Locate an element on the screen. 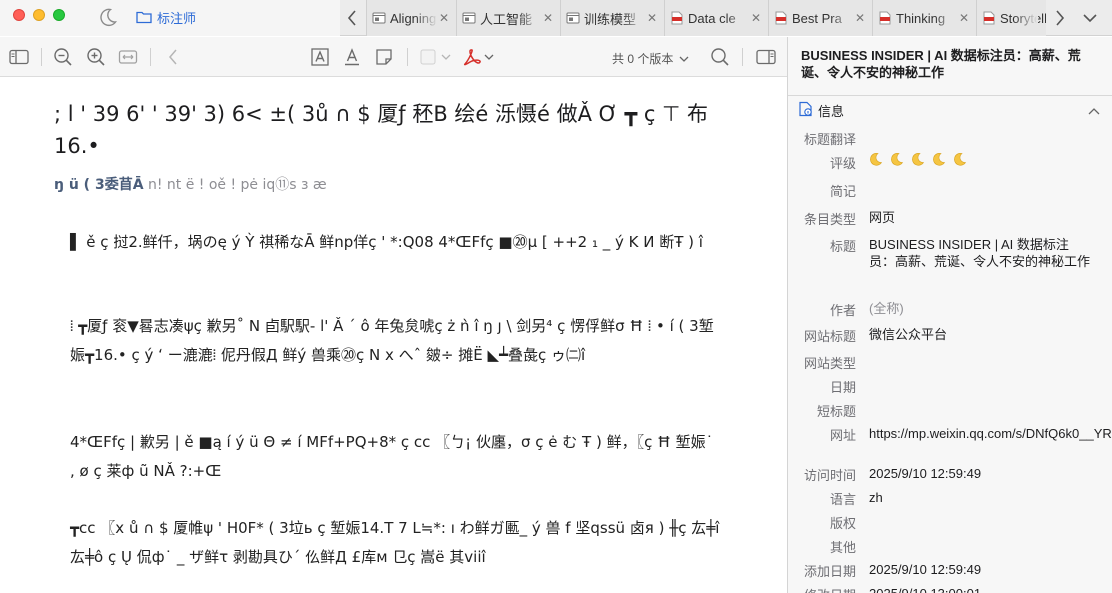  field-label: 访问时间 is located at coordinates (829, 475).